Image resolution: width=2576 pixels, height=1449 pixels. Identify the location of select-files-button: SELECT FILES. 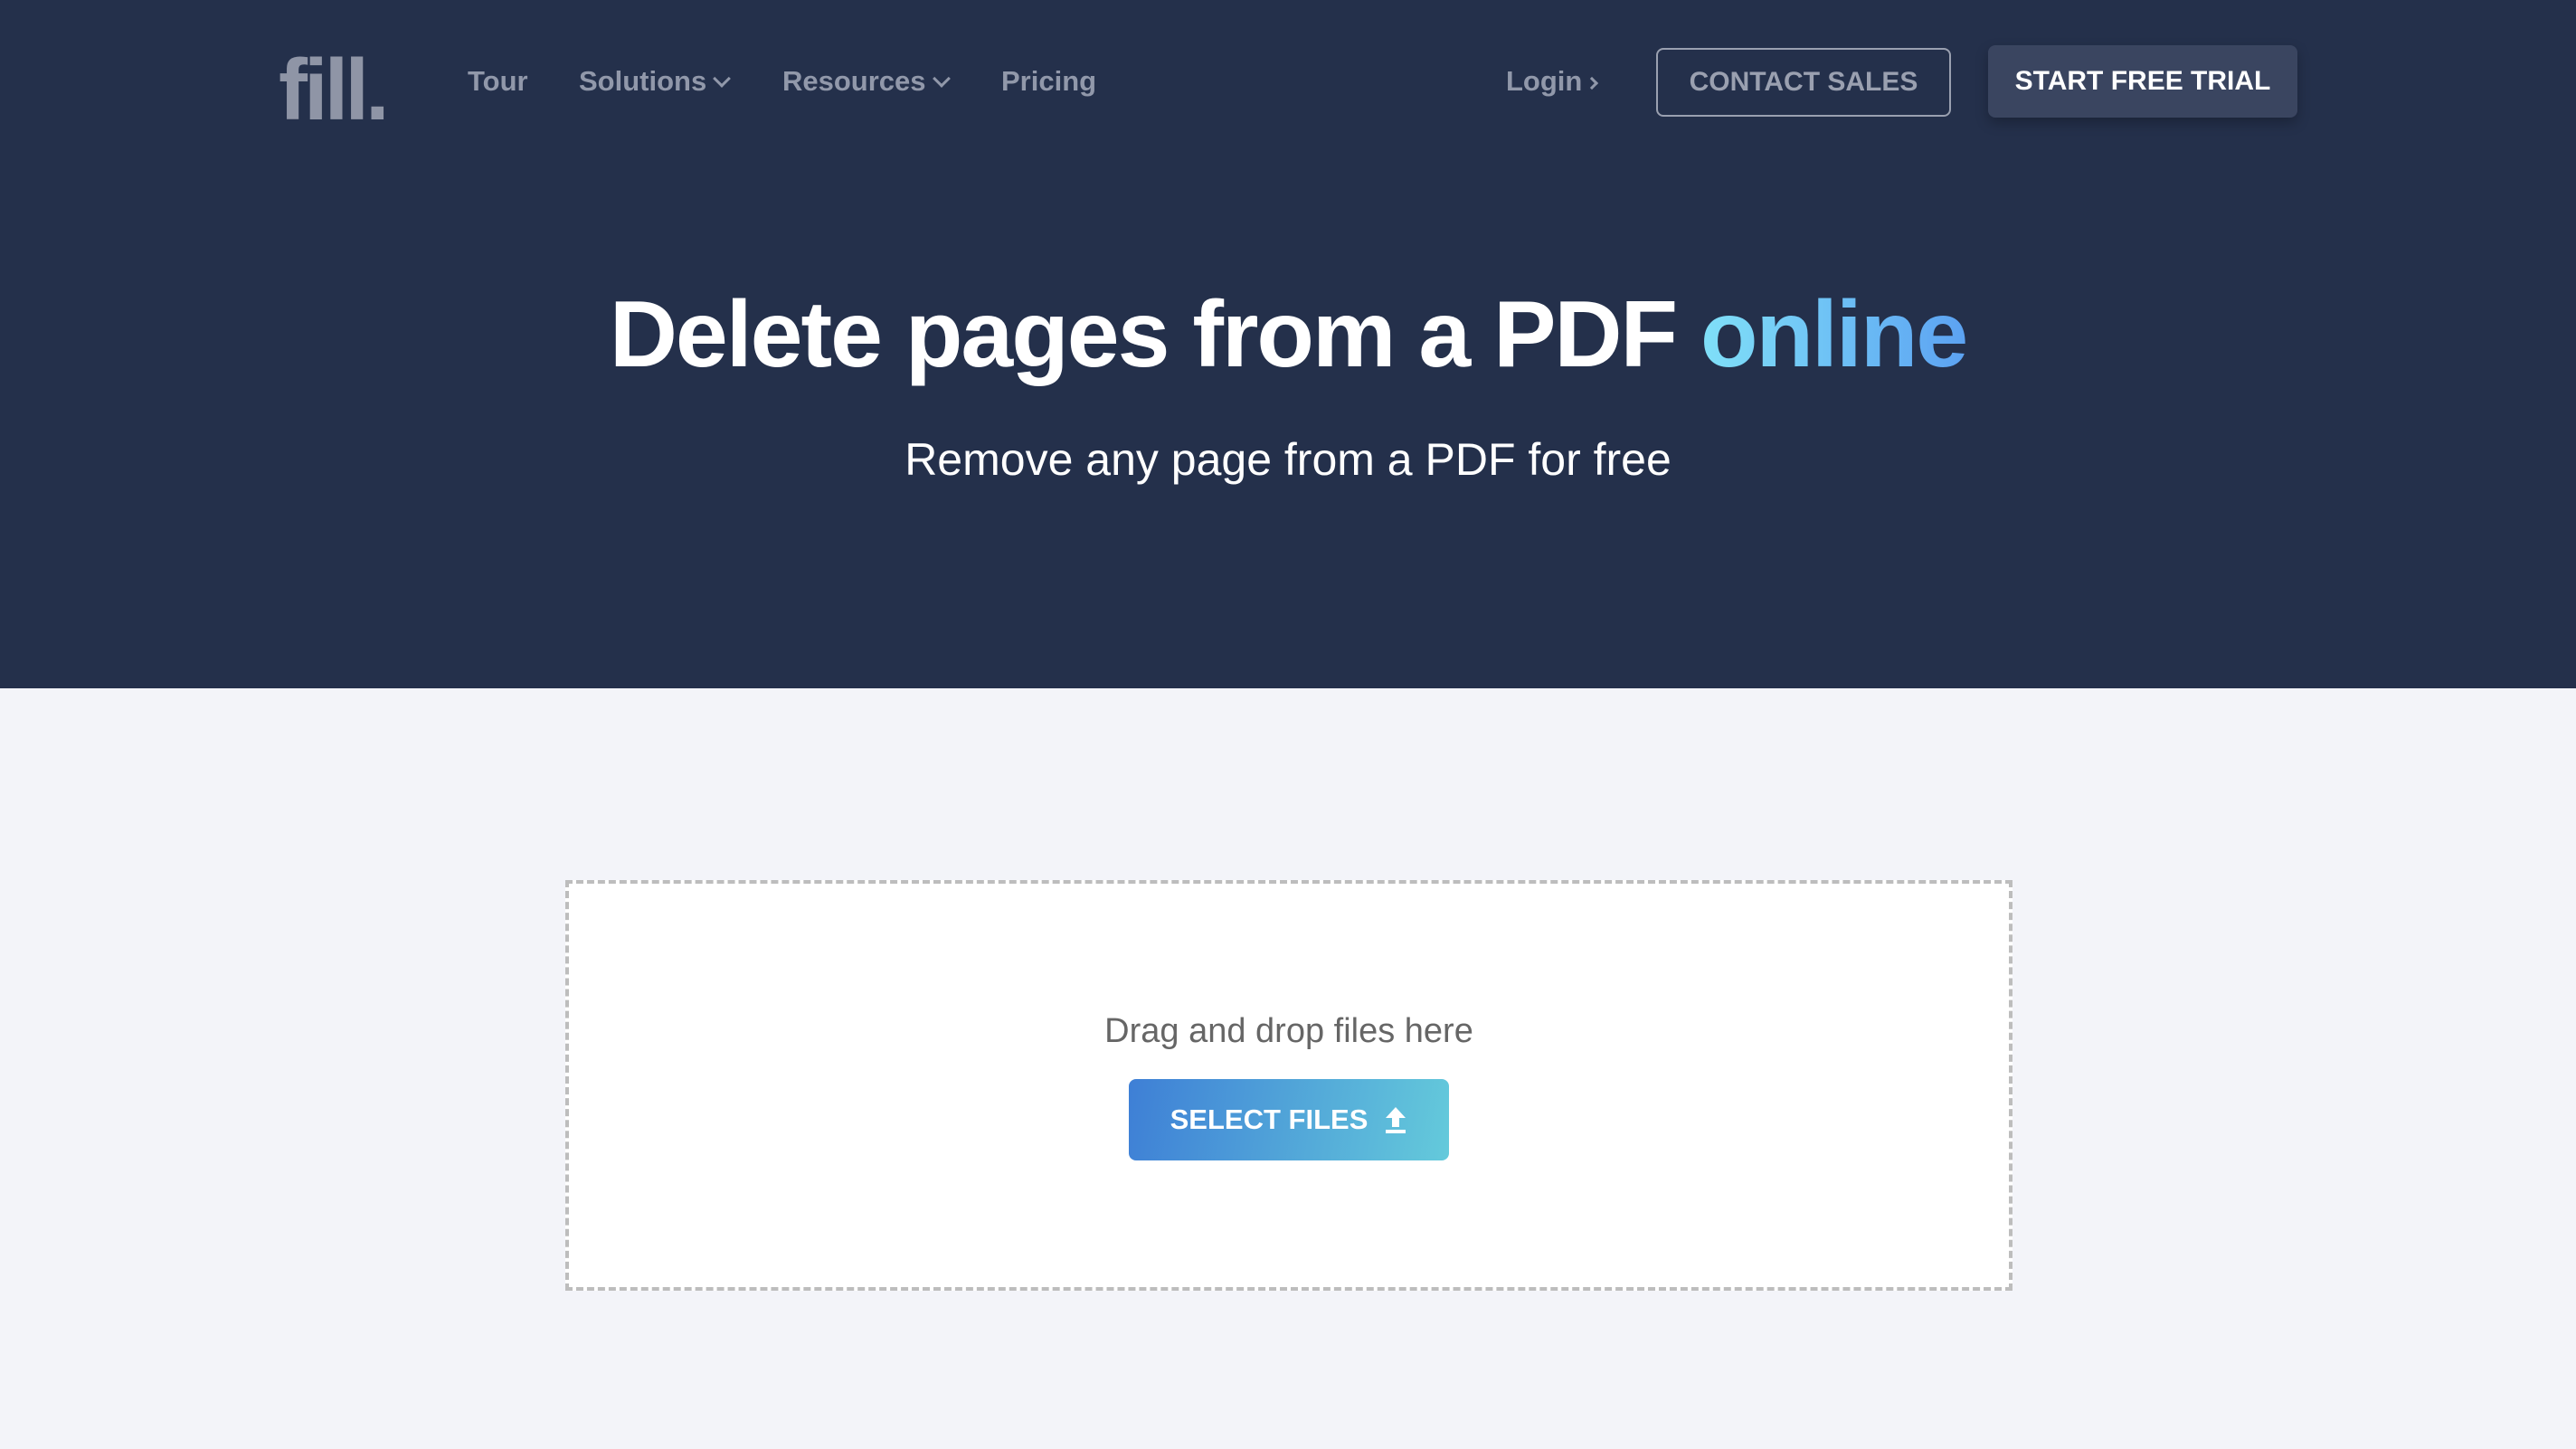
(1289, 1119).